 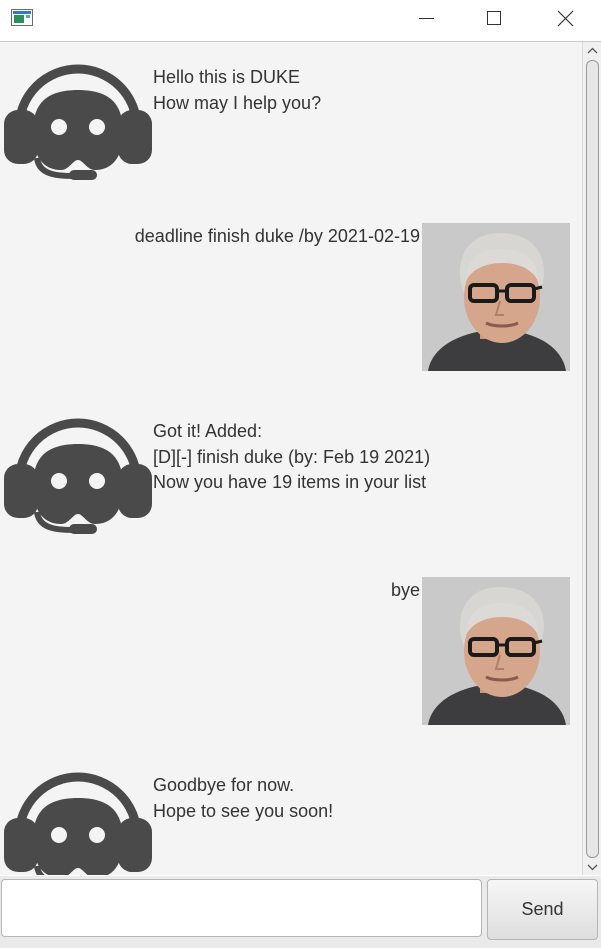 I want to click on duke-message: Goodbye for now. Hope to see you soon!, so click(x=243, y=798).